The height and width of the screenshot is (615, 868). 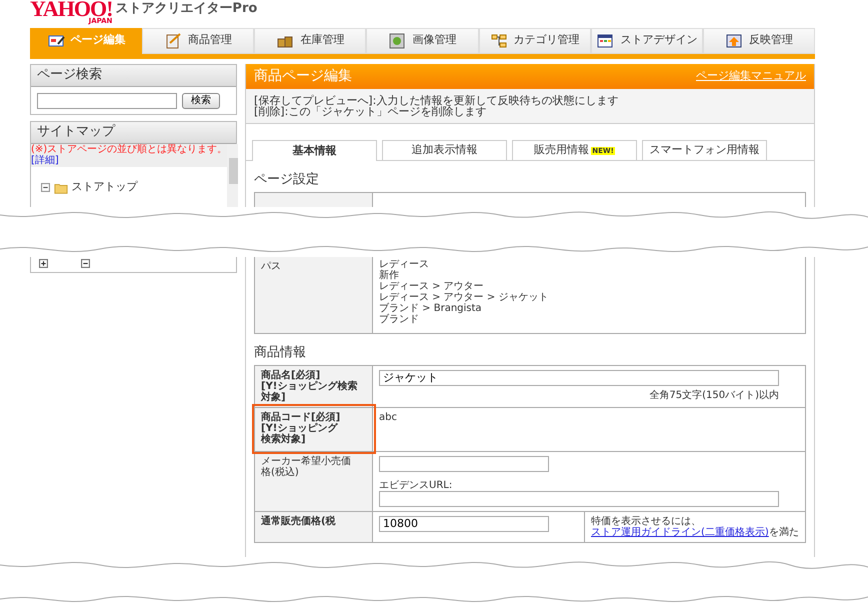 What do you see at coordinates (313, 526) in the screenshot?
I see `field-label: 通常販売価格(税` at bounding box center [313, 526].